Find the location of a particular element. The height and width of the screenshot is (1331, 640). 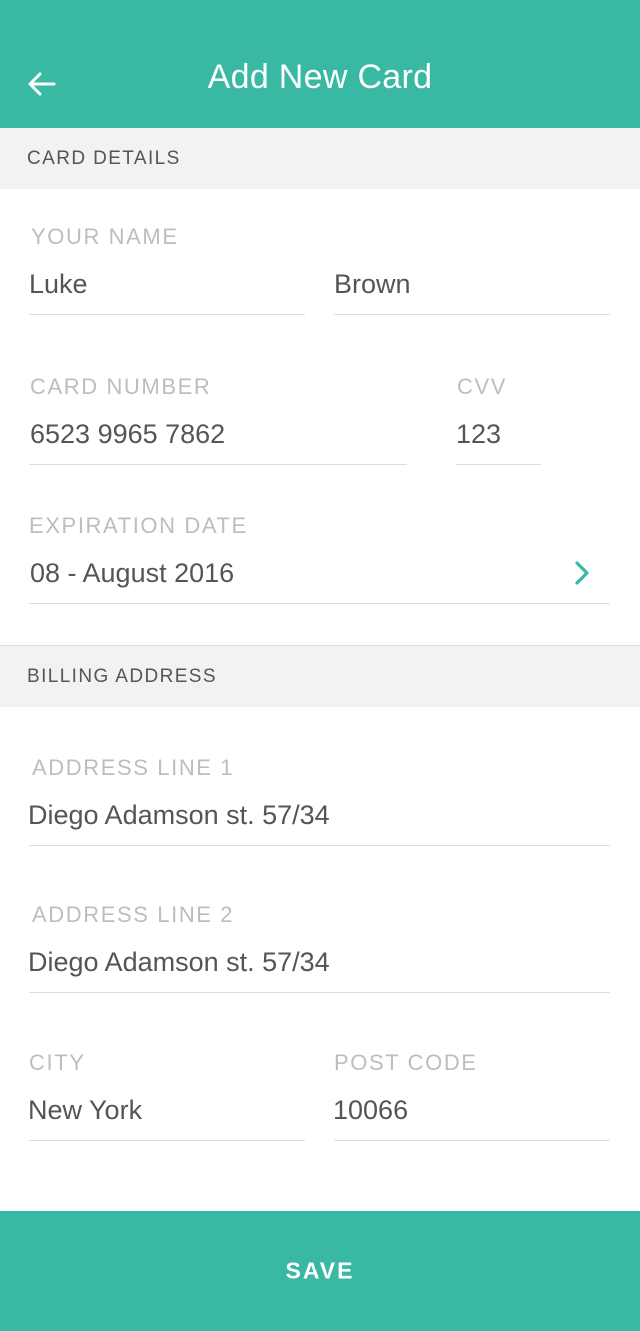

save-button-label: SAVE is located at coordinates (320, 1270).